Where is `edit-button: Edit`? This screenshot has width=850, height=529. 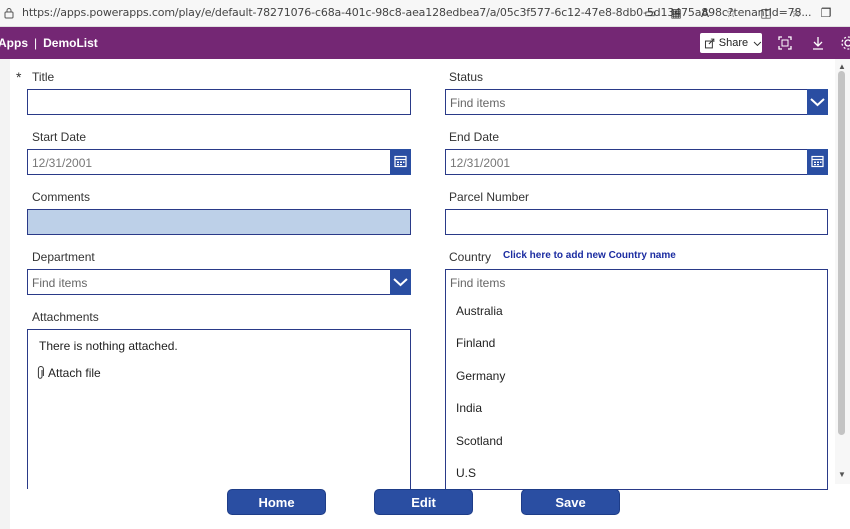
edit-button: Edit is located at coordinates (423, 502).